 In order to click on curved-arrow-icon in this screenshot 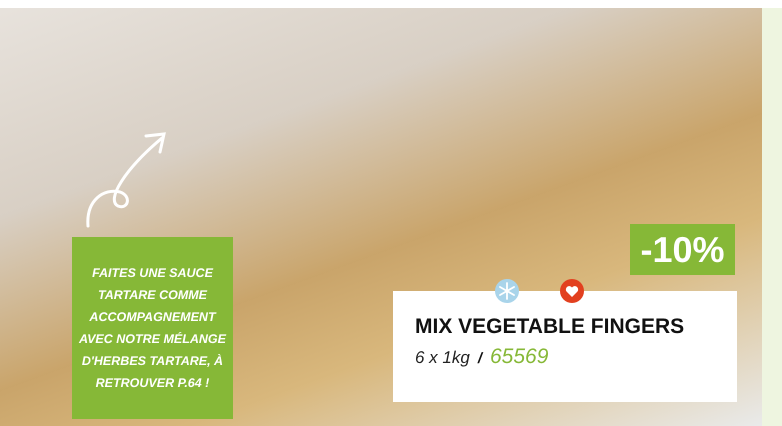, I will do `click(126, 179)`.